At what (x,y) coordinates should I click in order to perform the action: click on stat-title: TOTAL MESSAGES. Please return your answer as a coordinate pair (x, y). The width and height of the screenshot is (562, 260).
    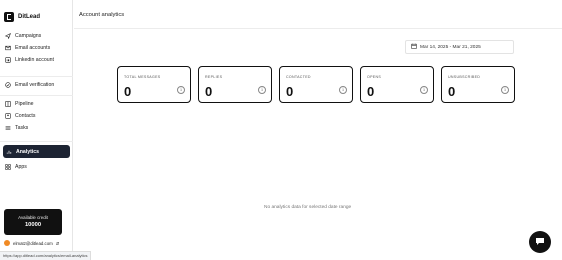
    Looking at the image, I should click on (142, 77).